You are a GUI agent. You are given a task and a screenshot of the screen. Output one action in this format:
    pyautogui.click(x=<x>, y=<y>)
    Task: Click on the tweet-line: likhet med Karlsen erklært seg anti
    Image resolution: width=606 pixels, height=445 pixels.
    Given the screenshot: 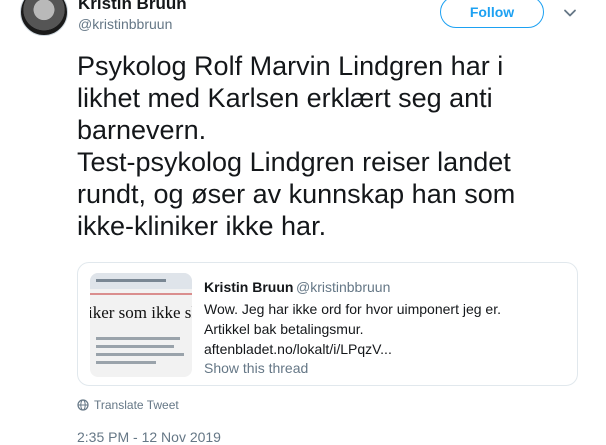 What is the action you would take?
    pyautogui.click(x=285, y=98)
    